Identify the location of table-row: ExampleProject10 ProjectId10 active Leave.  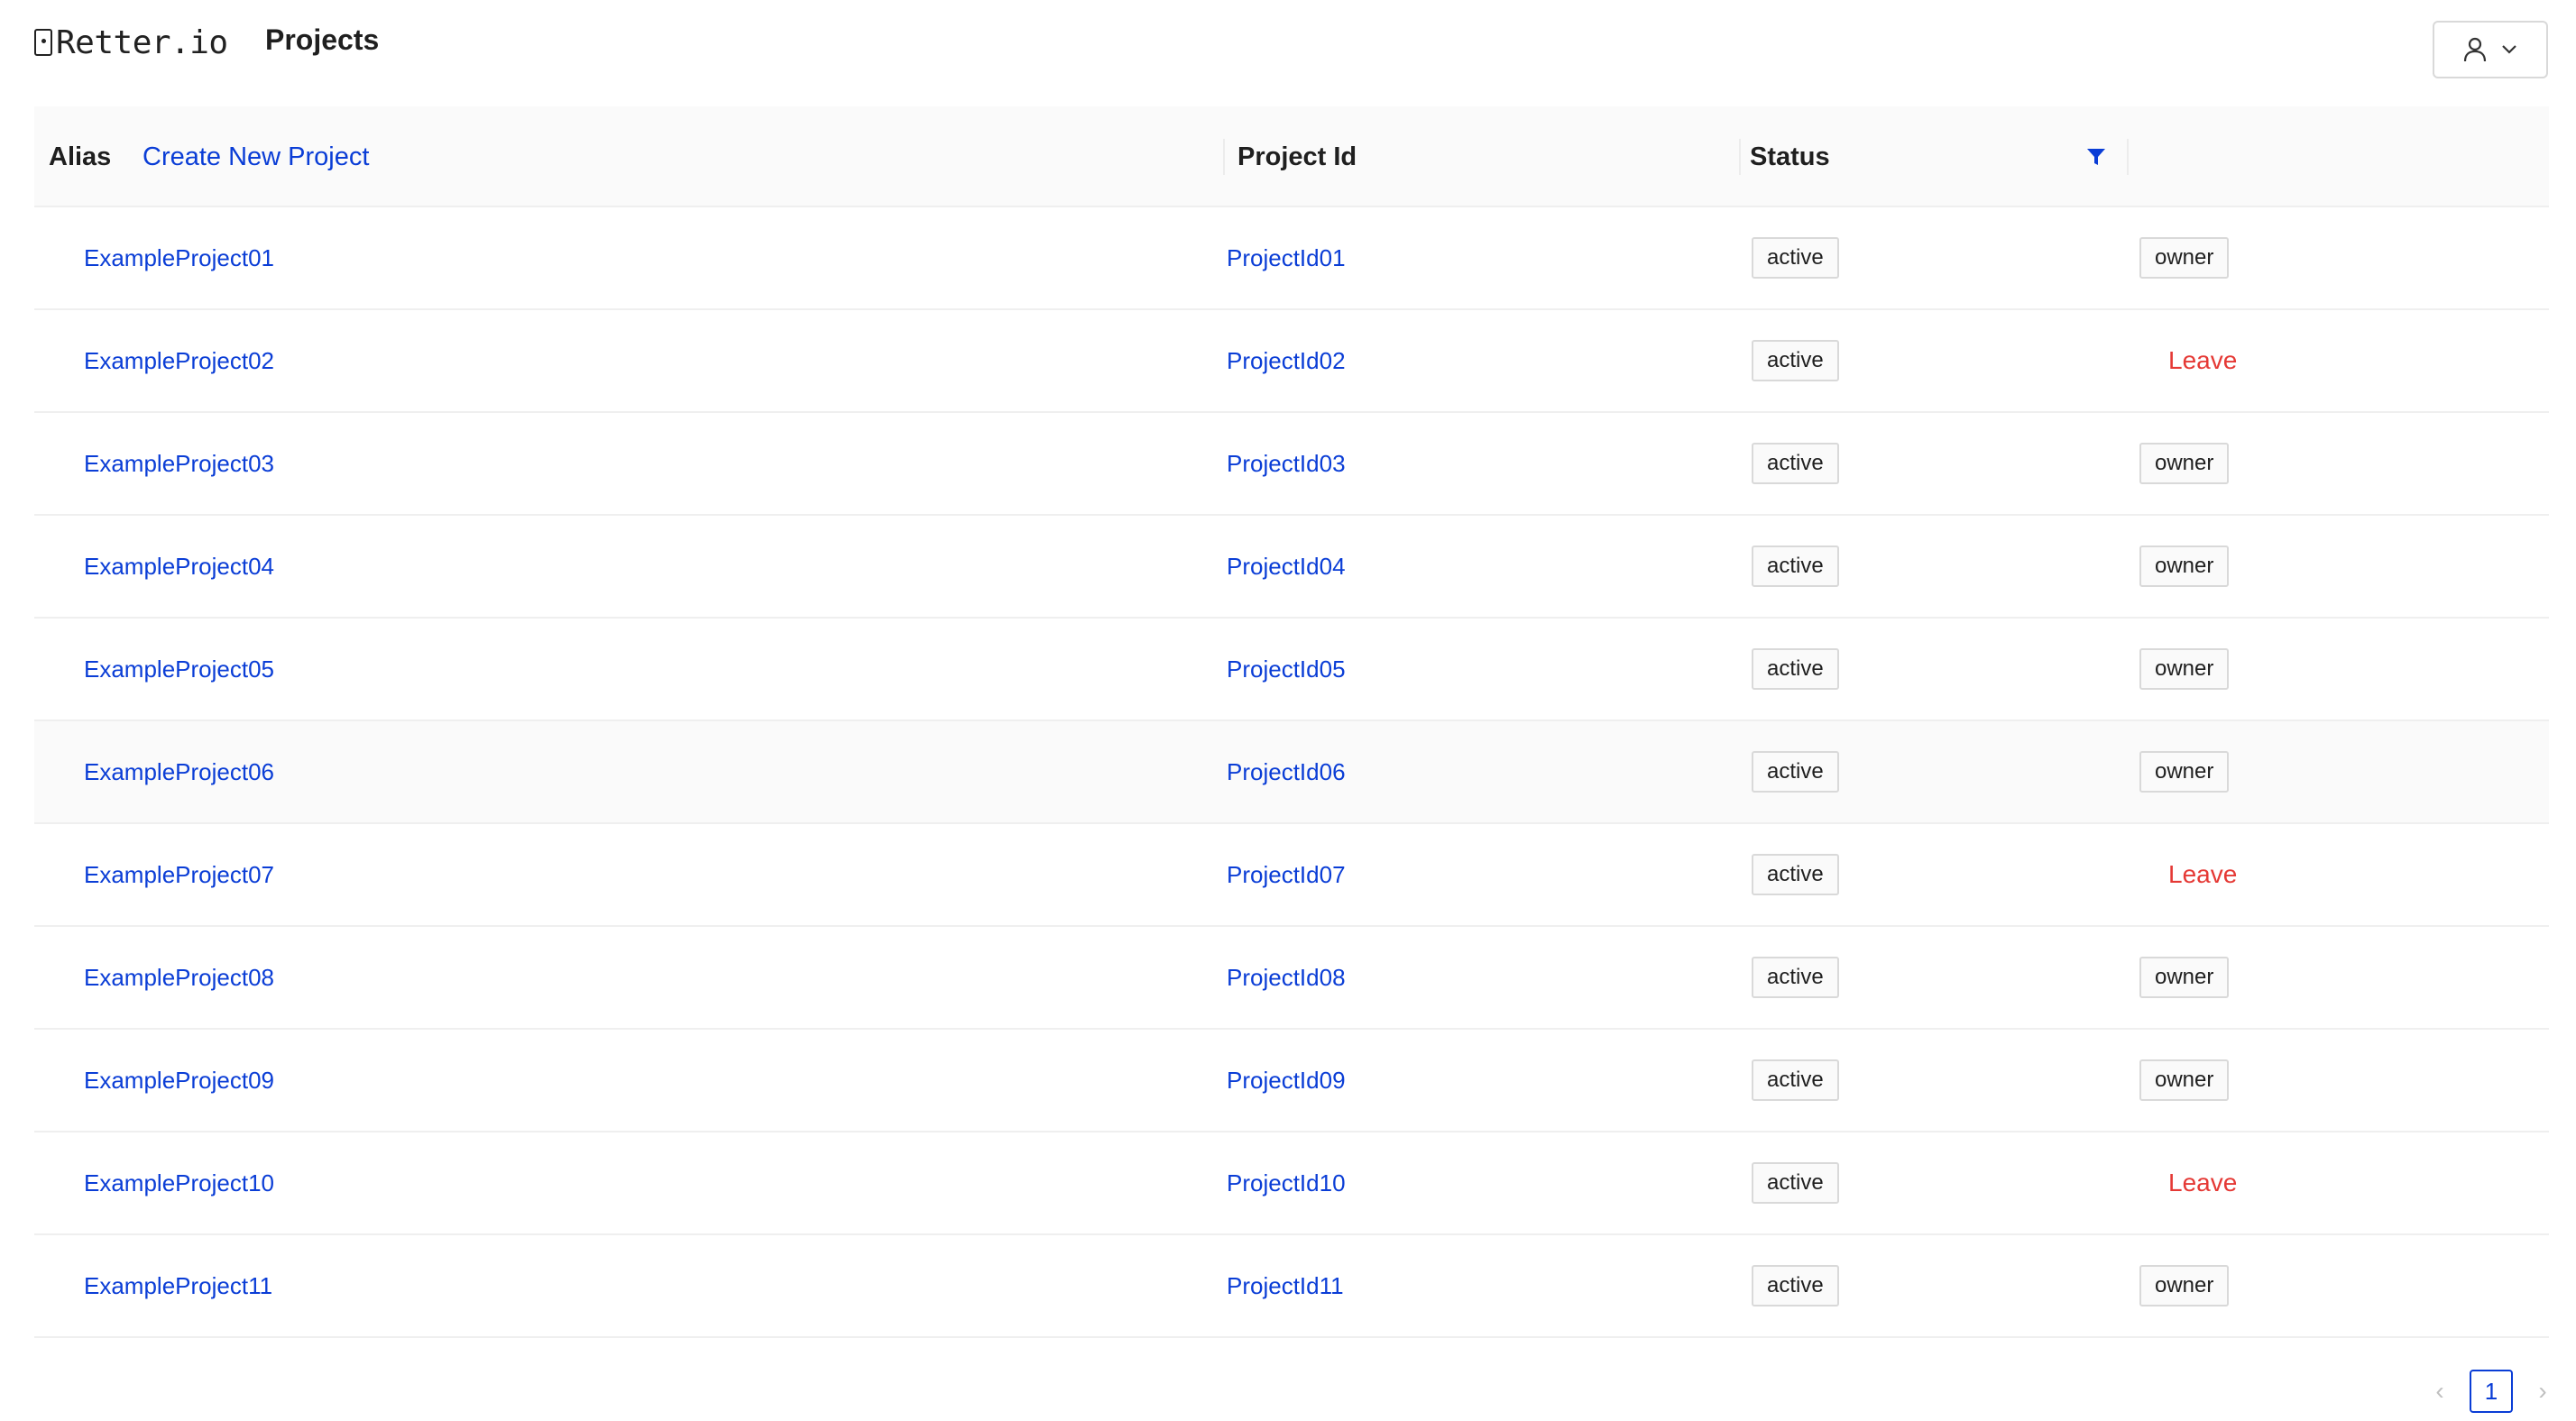
(1291, 1183).